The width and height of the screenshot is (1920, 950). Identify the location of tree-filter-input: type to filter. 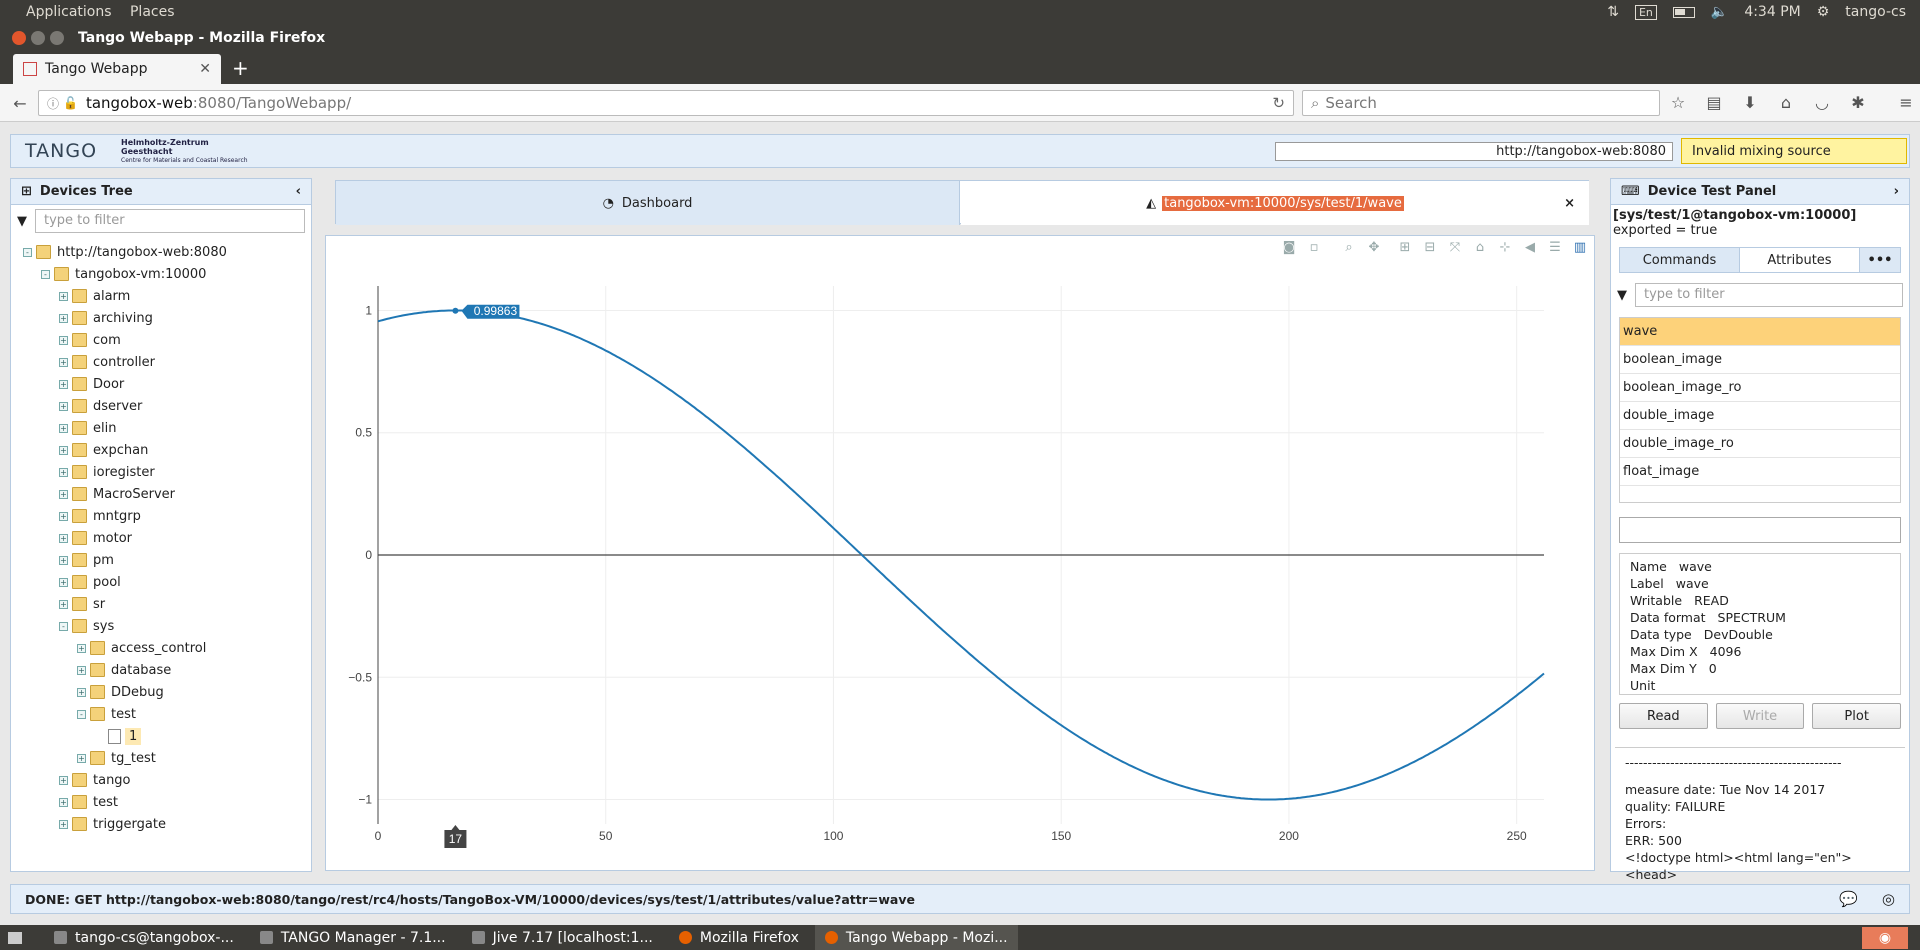
(170, 221).